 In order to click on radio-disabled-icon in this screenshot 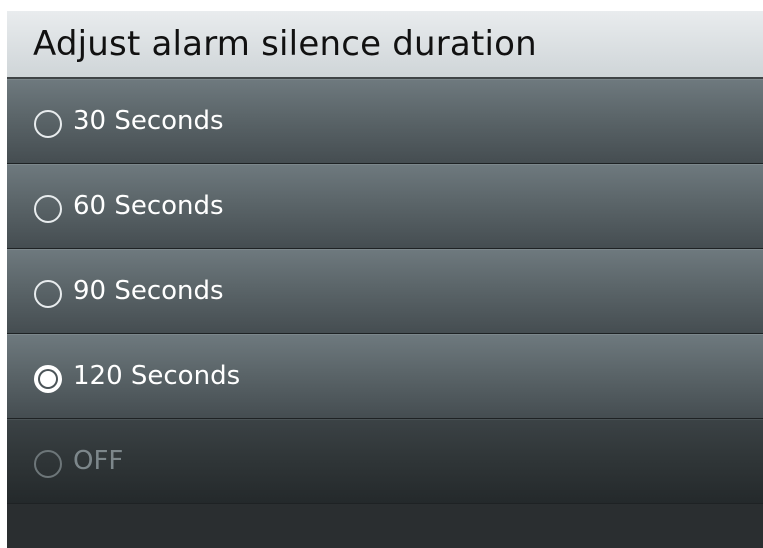, I will do `click(48, 464)`.